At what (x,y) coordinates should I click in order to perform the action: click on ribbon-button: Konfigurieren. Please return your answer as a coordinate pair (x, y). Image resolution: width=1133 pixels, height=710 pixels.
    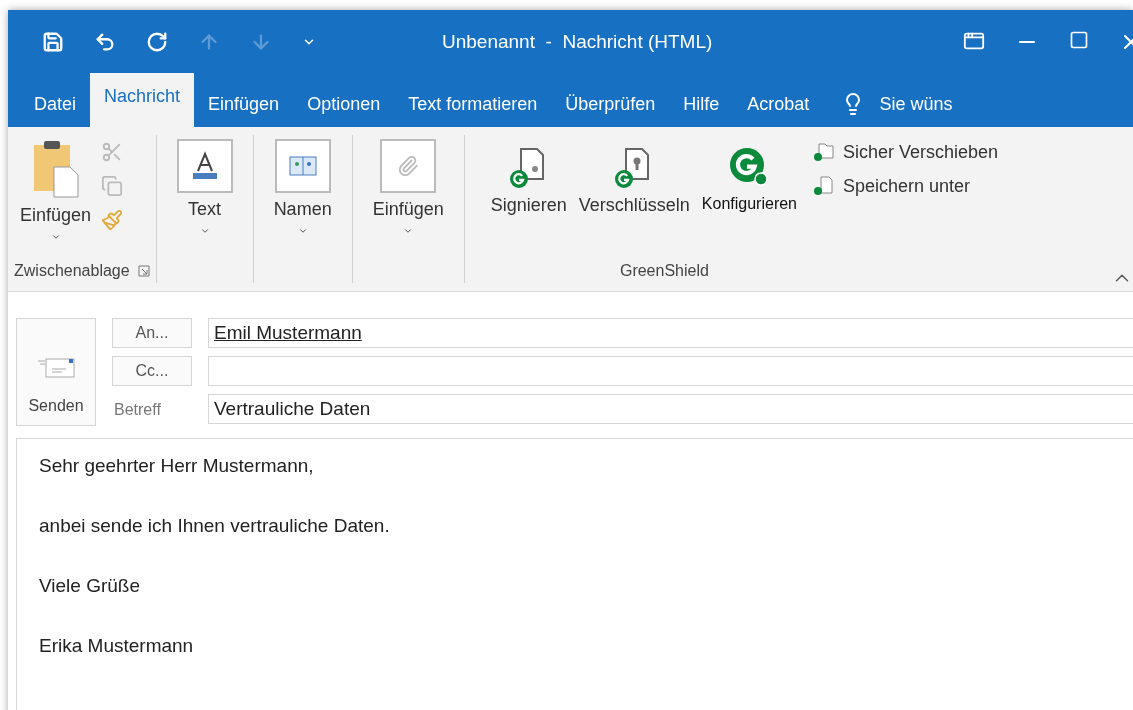
    Looking at the image, I should click on (749, 197).